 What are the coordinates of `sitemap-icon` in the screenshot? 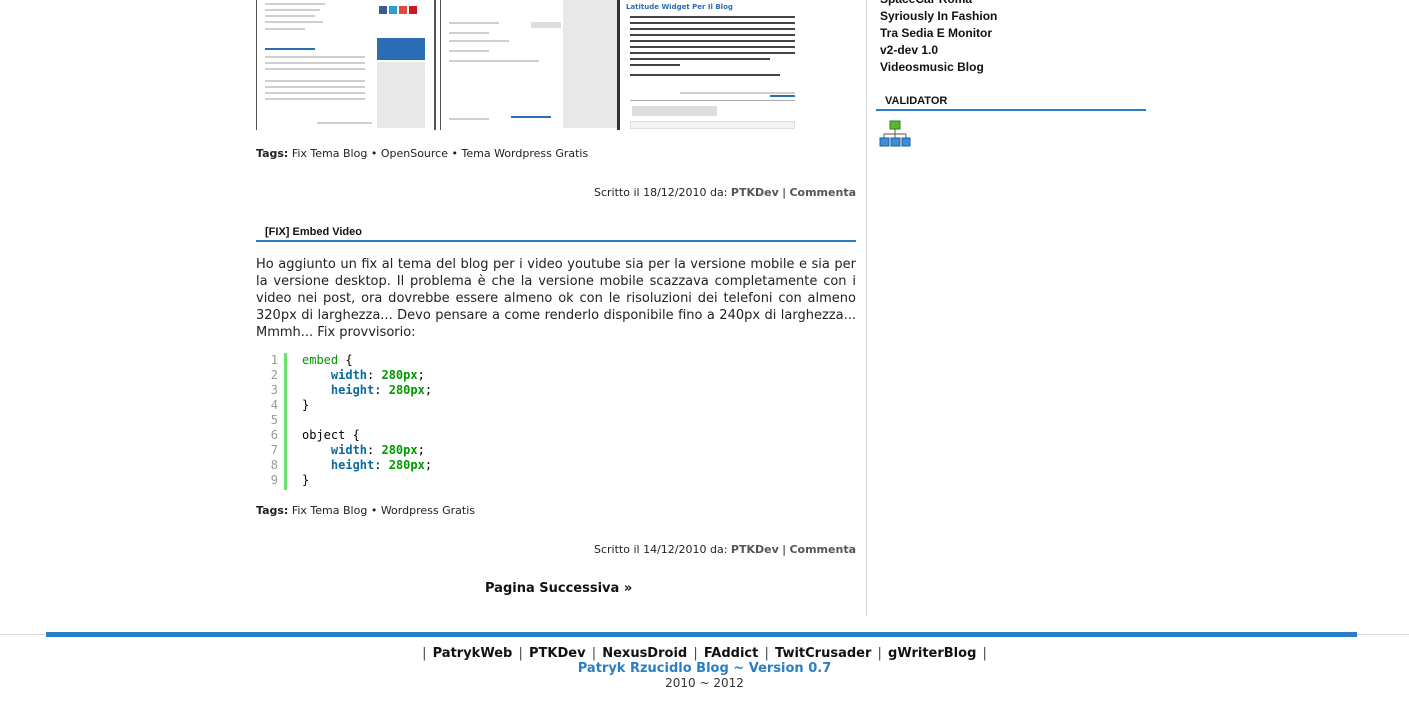 It's located at (895, 134).